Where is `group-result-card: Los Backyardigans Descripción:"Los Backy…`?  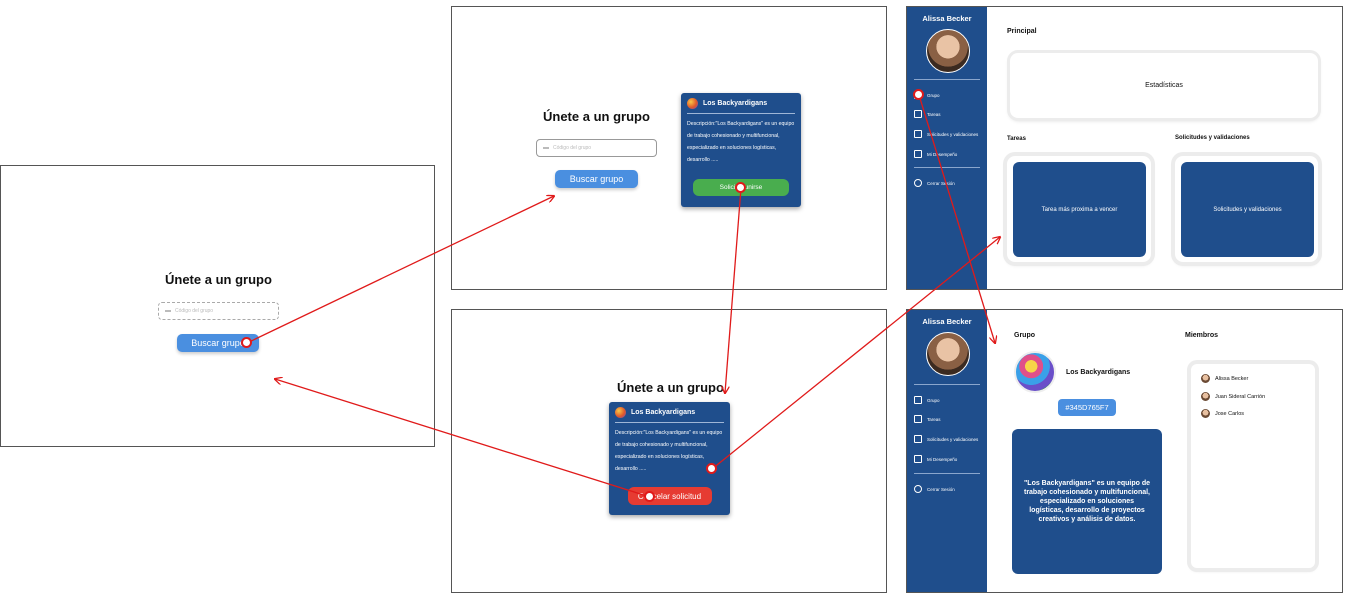 group-result-card: Los Backyardigans Descripción:"Los Backy… is located at coordinates (669, 458).